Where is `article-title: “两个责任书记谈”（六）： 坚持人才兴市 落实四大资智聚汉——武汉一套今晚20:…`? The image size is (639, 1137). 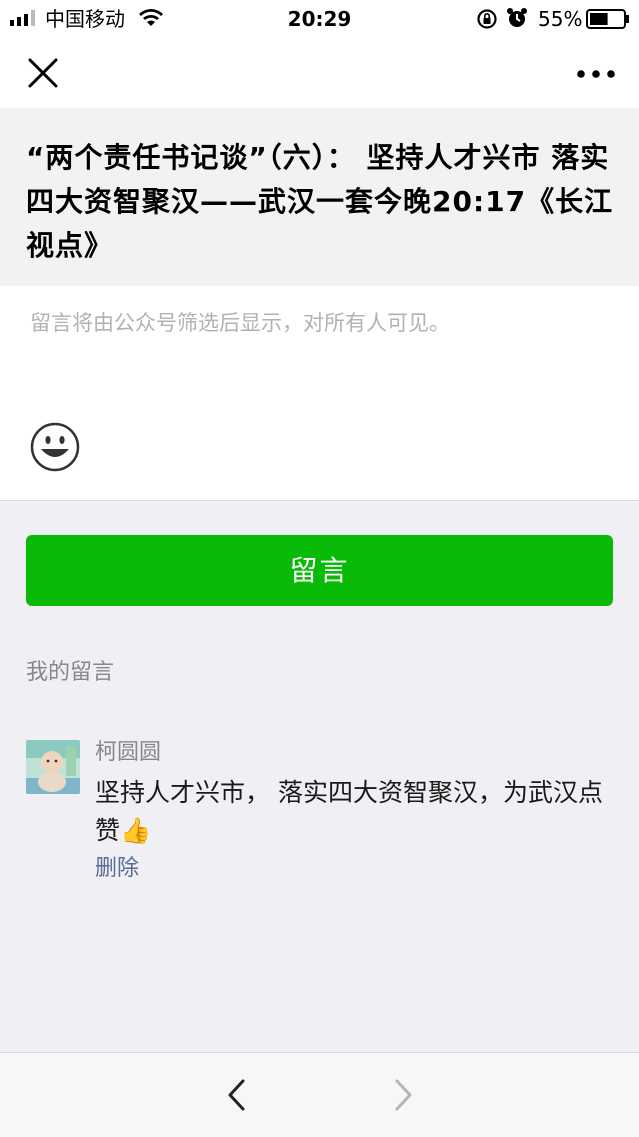
article-title: “两个责任书记谈”（六）： 坚持人才兴市 落实四大资智聚汉——武汉一套今晚20:… is located at coordinates (320, 201).